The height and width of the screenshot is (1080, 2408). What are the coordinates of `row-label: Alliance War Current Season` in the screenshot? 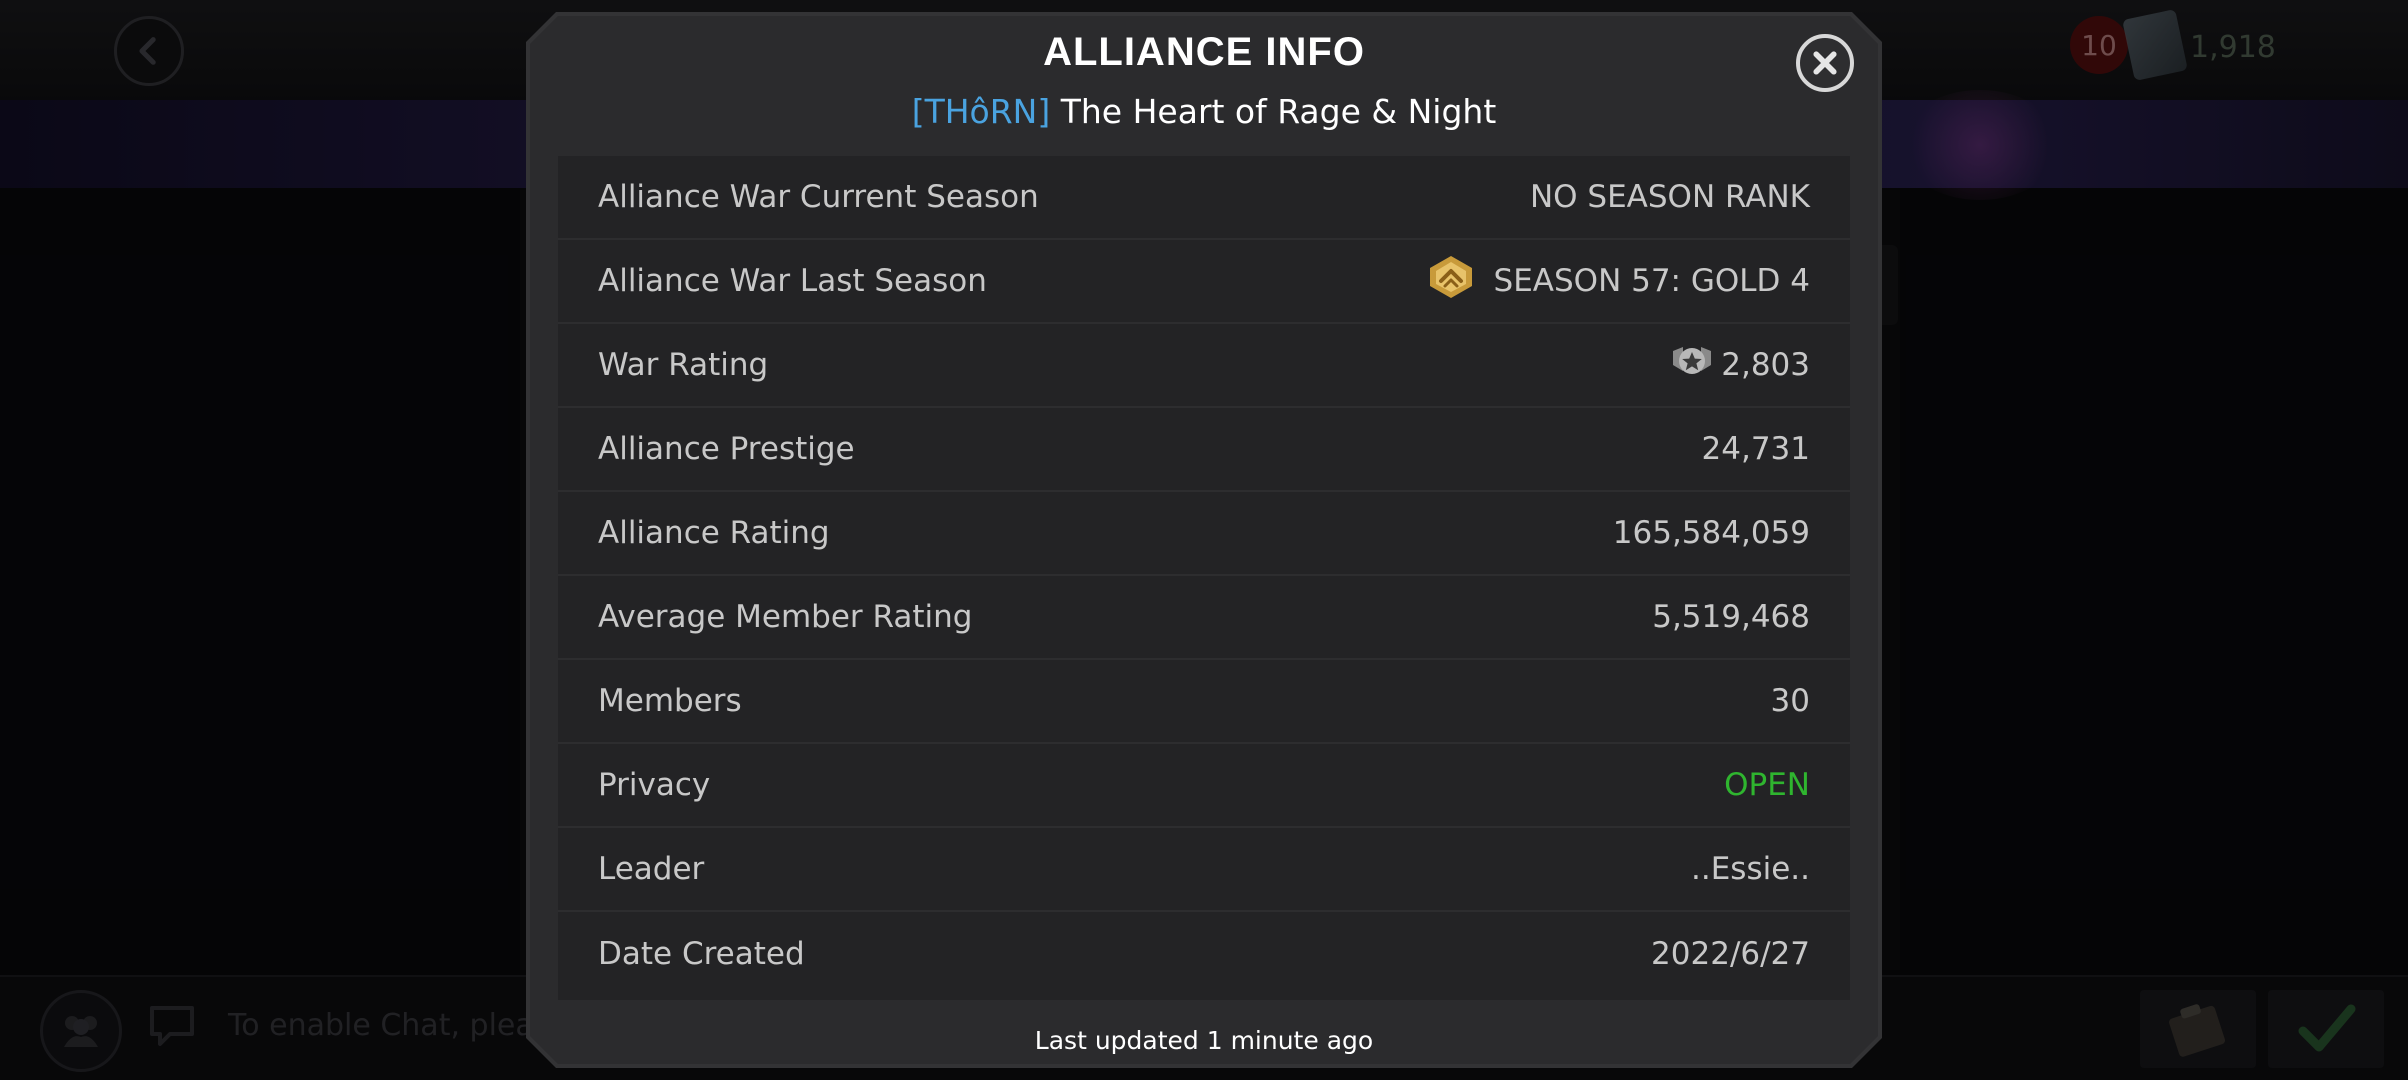 It's located at (818, 197).